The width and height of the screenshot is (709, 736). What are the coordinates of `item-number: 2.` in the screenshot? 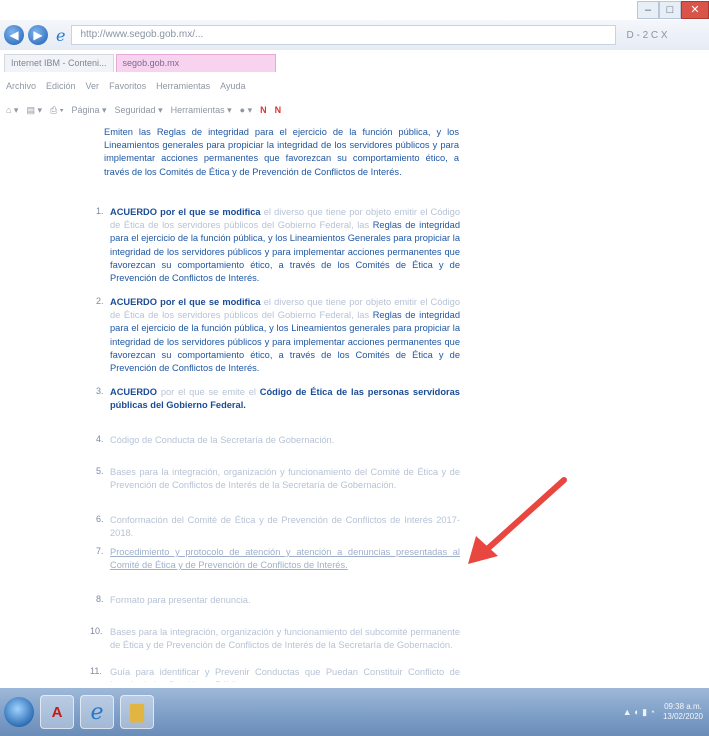 It's located at (100, 301).